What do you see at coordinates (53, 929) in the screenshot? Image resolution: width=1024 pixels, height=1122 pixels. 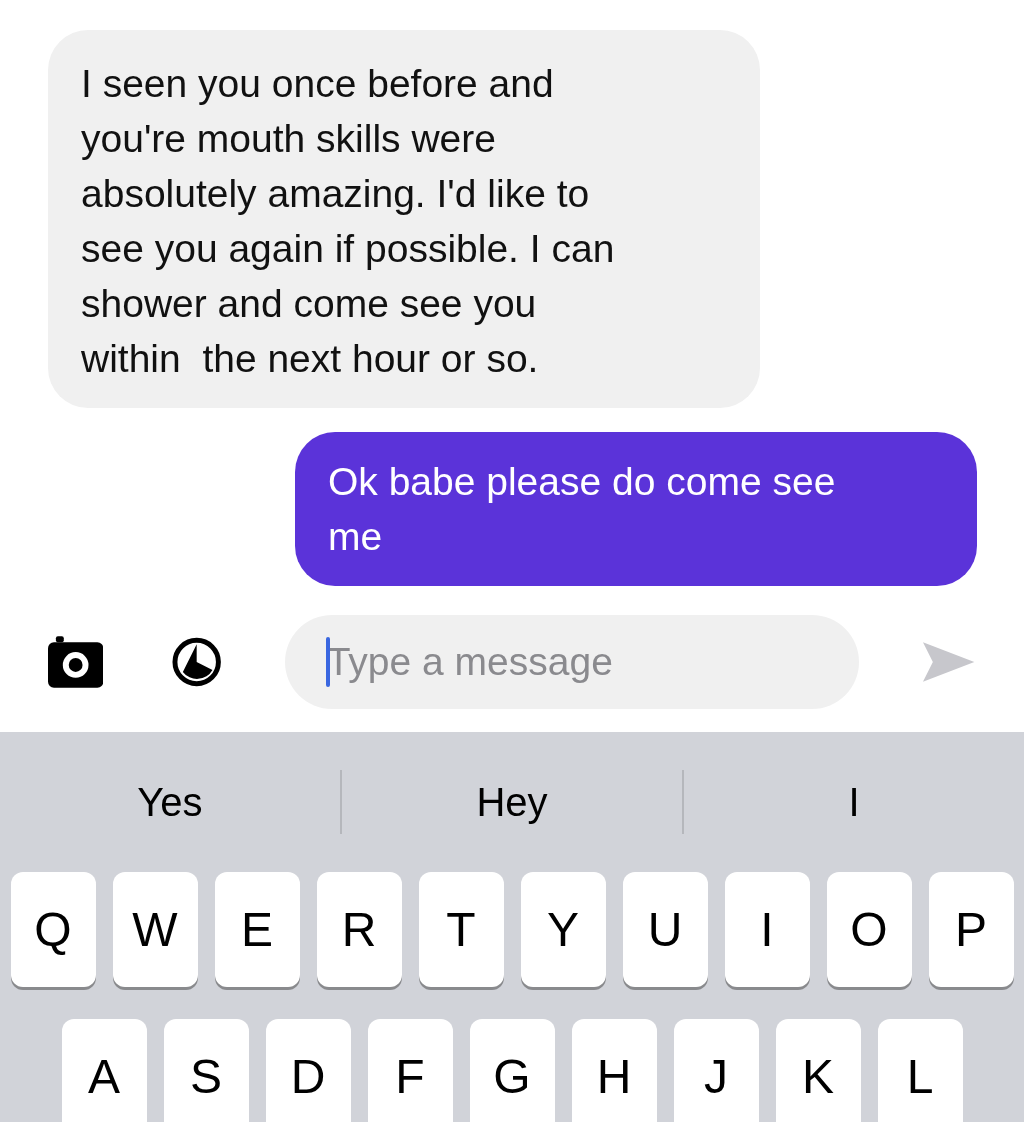 I see `key: Q` at bounding box center [53, 929].